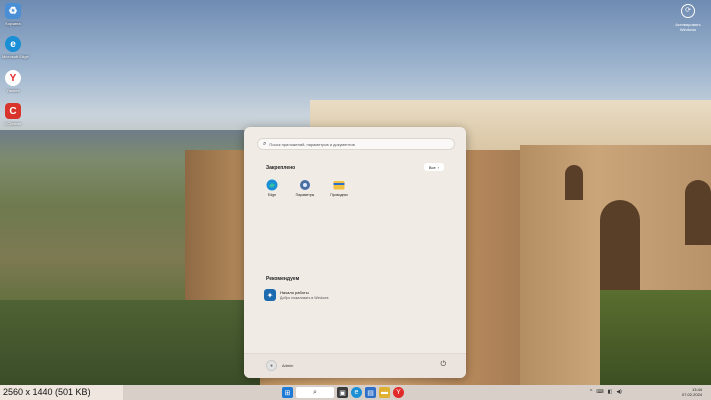 This screenshot has height=400, width=711. I want to click on recommended-item-title: Начало работы, so click(294, 292).